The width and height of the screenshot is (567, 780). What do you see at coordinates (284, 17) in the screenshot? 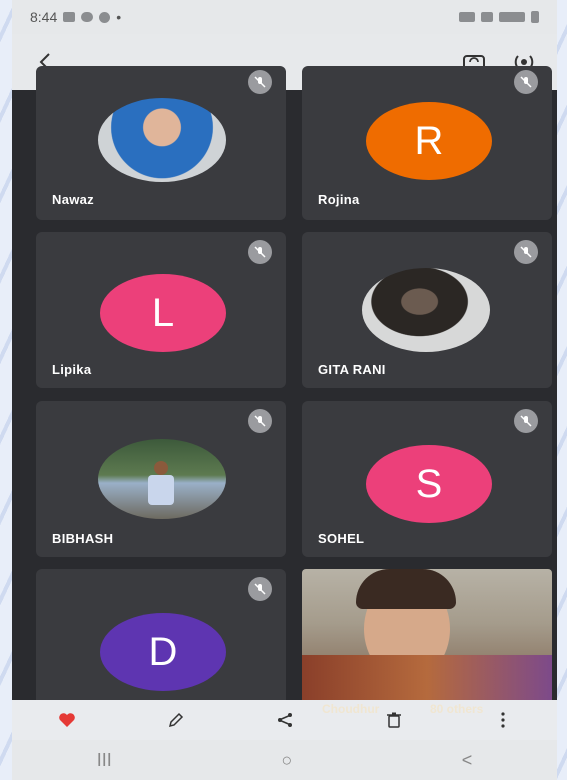
I see `status-bar: 8:44 •` at bounding box center [284, 17].